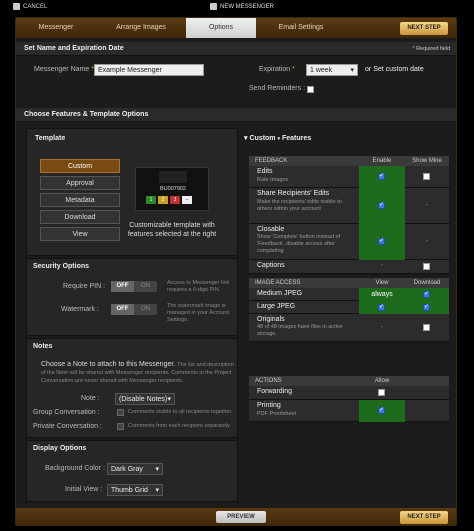  I want to click on medium-download-checkbox, so click(426, 294).